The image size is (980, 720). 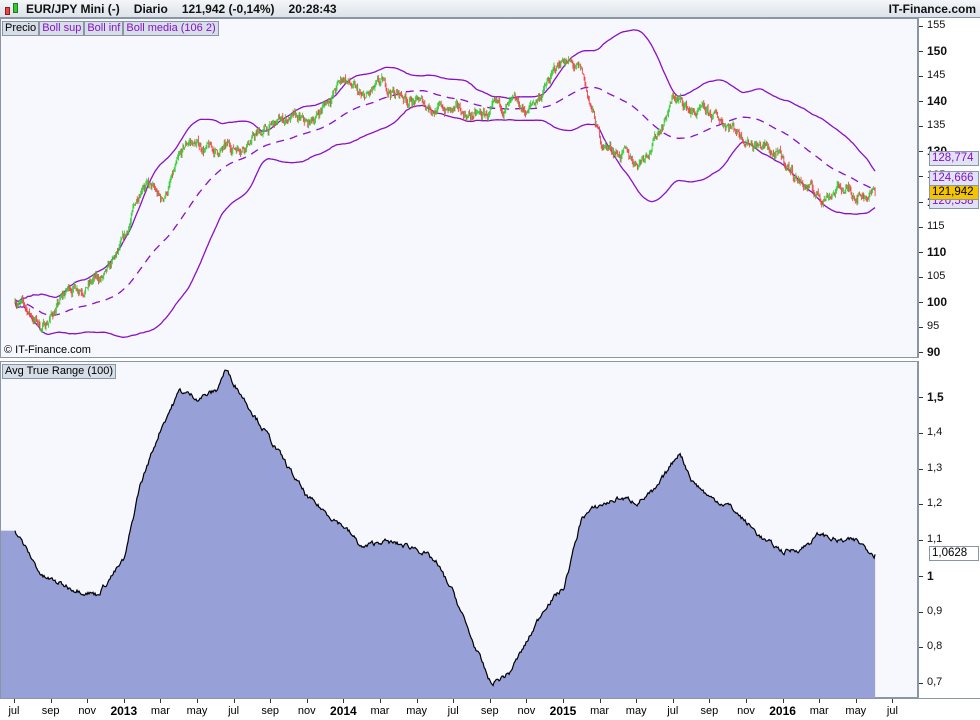 What do you see at coordinates (937, 51) in the screenshot?
I see `price-tick: 150` at bounding box center [937, 51].